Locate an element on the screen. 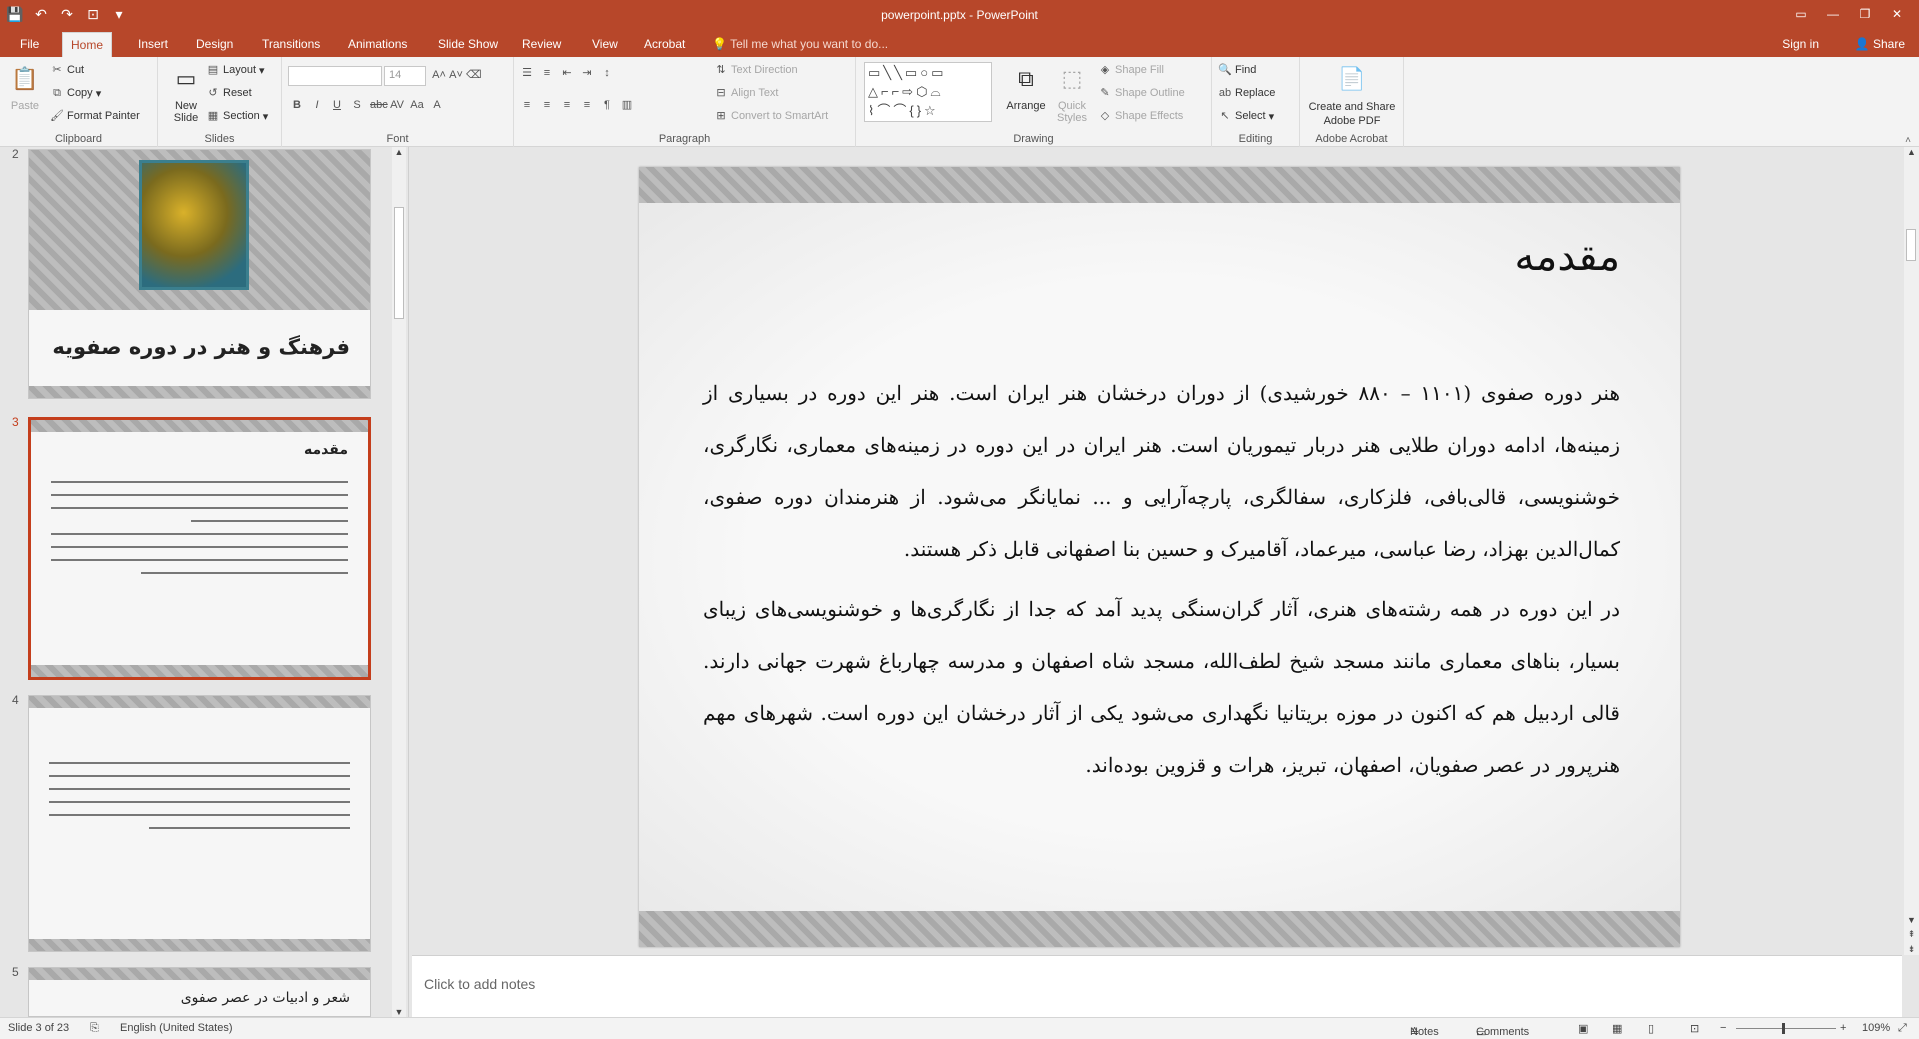 Image resolution: width=1919 pixels, height=1039 pixels. justify-icon: ≡ is located at coordinates (587, 105).